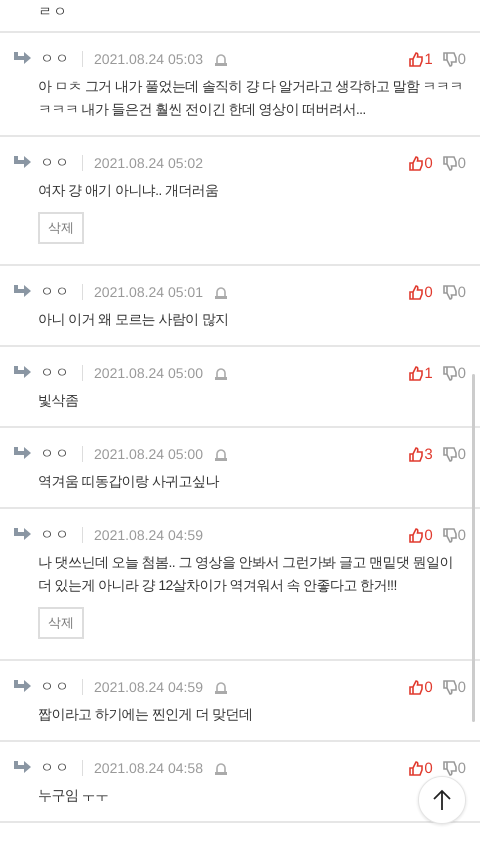 The width and height of the screenshot is (480, 841). I want to click on comment-text: 빛삭좀, so click(58, 400).